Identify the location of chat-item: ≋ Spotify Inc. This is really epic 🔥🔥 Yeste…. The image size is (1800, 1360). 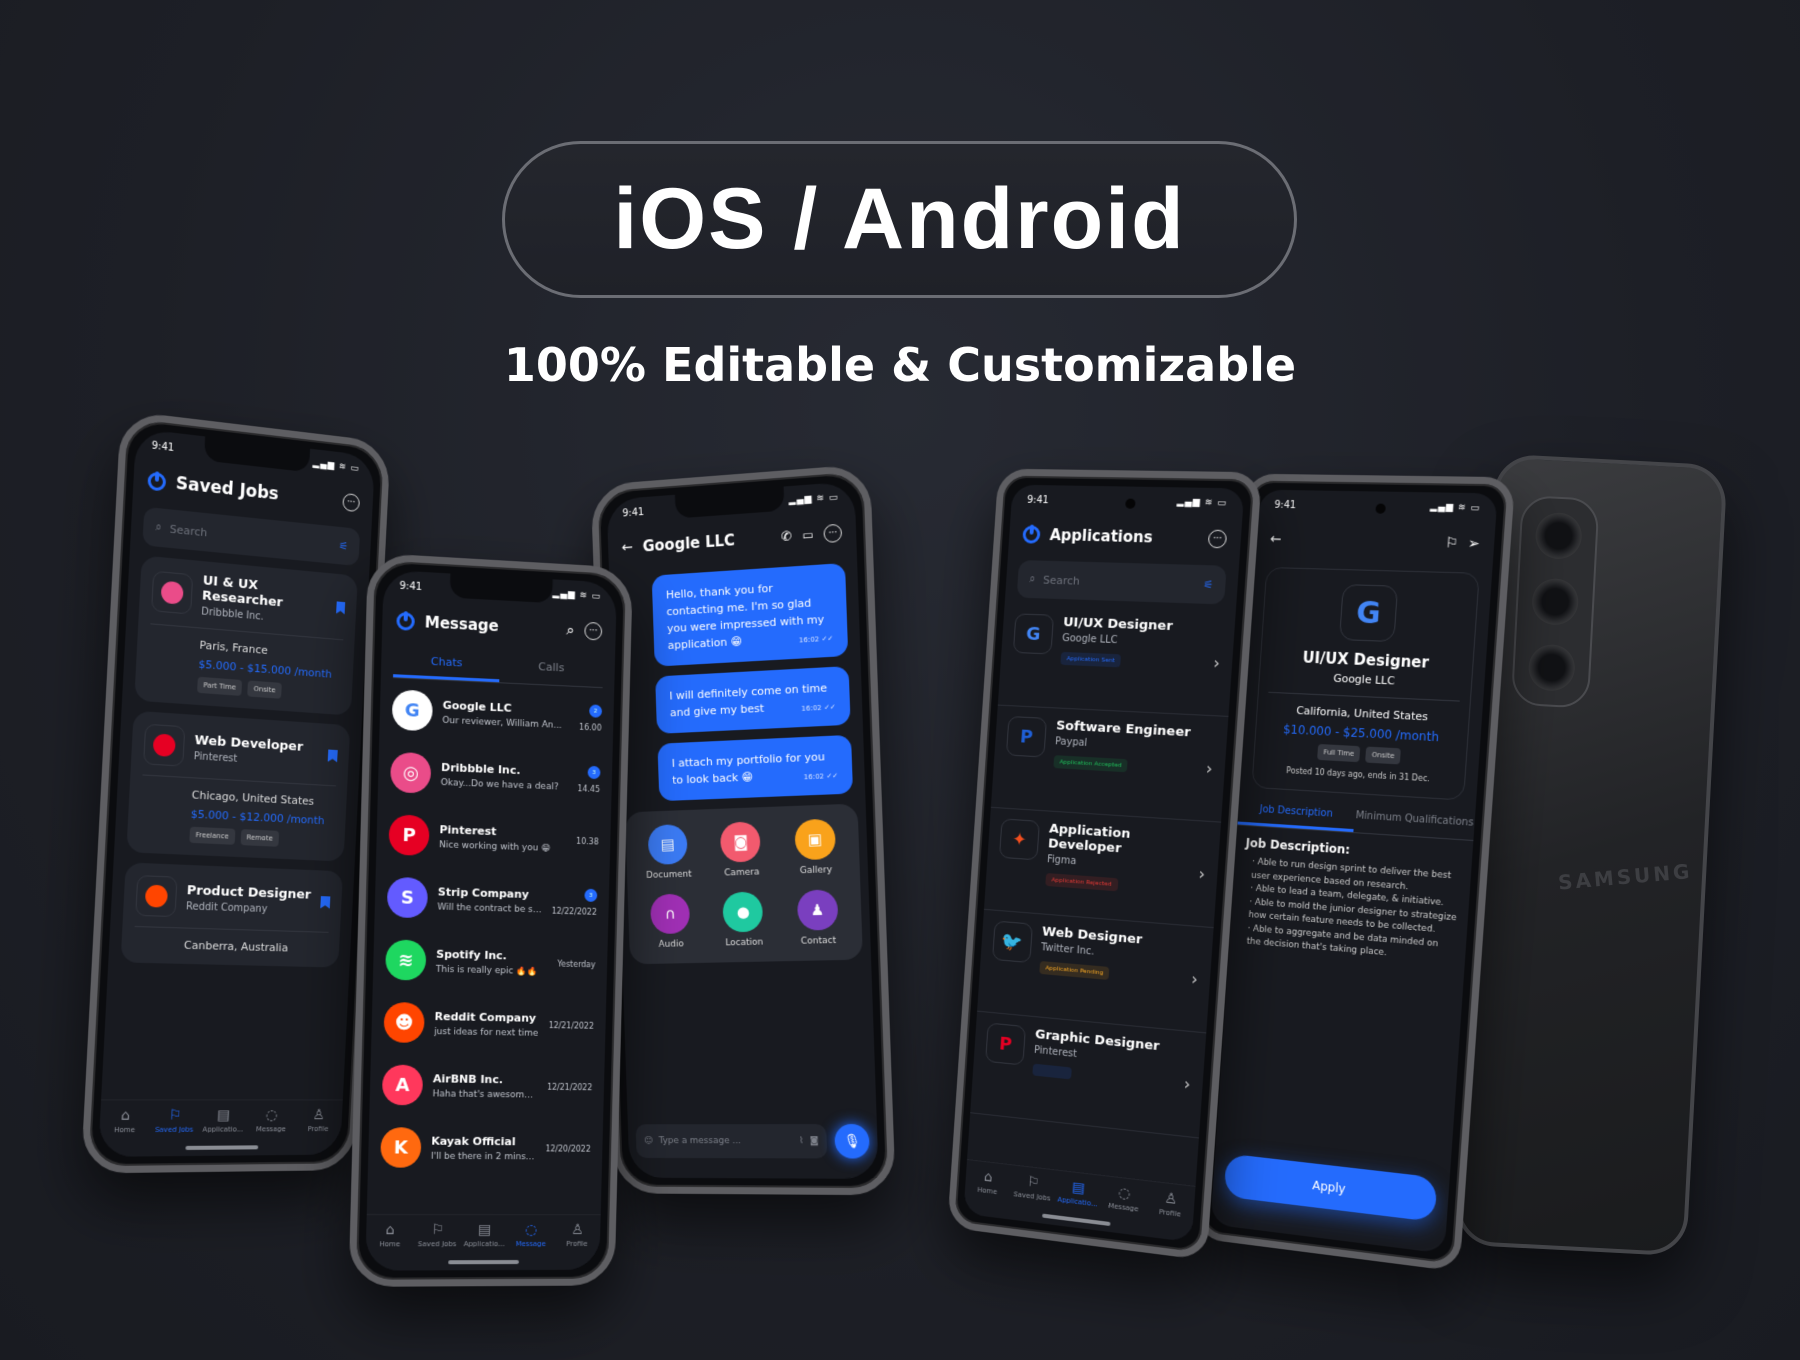
(490, 961).